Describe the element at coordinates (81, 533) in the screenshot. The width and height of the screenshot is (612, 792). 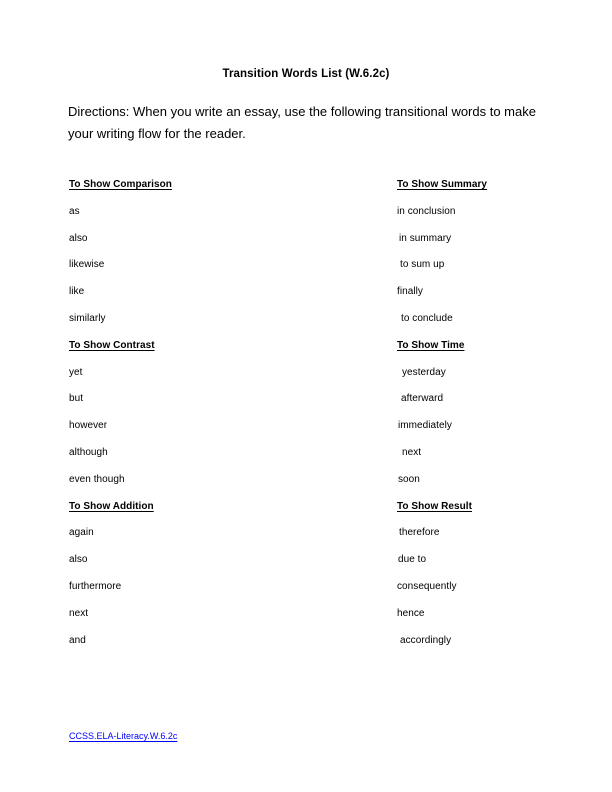
I see `transition-word: again` at that location.